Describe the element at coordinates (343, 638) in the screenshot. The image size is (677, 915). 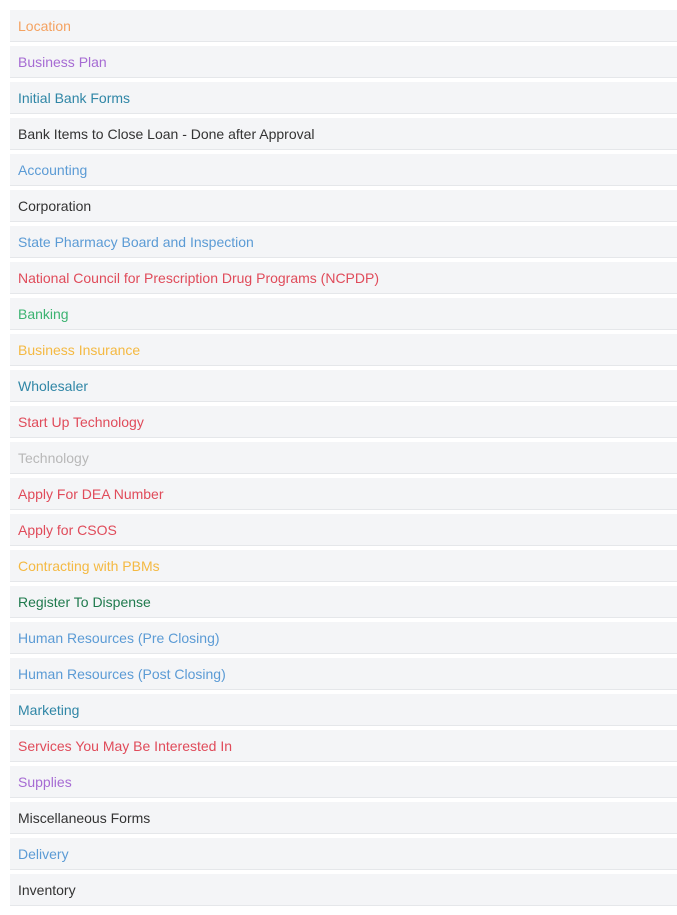
I see `list-item-hr-pre-closing: Human Resources (Pre Closing)` at that location.